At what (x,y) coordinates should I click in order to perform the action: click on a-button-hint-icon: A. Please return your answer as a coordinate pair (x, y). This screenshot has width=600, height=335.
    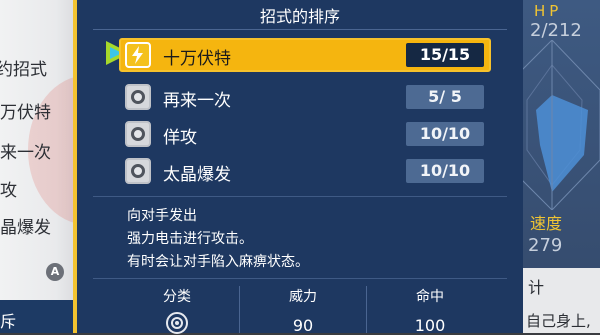
    Looking at the image, I should click on (55, 272).